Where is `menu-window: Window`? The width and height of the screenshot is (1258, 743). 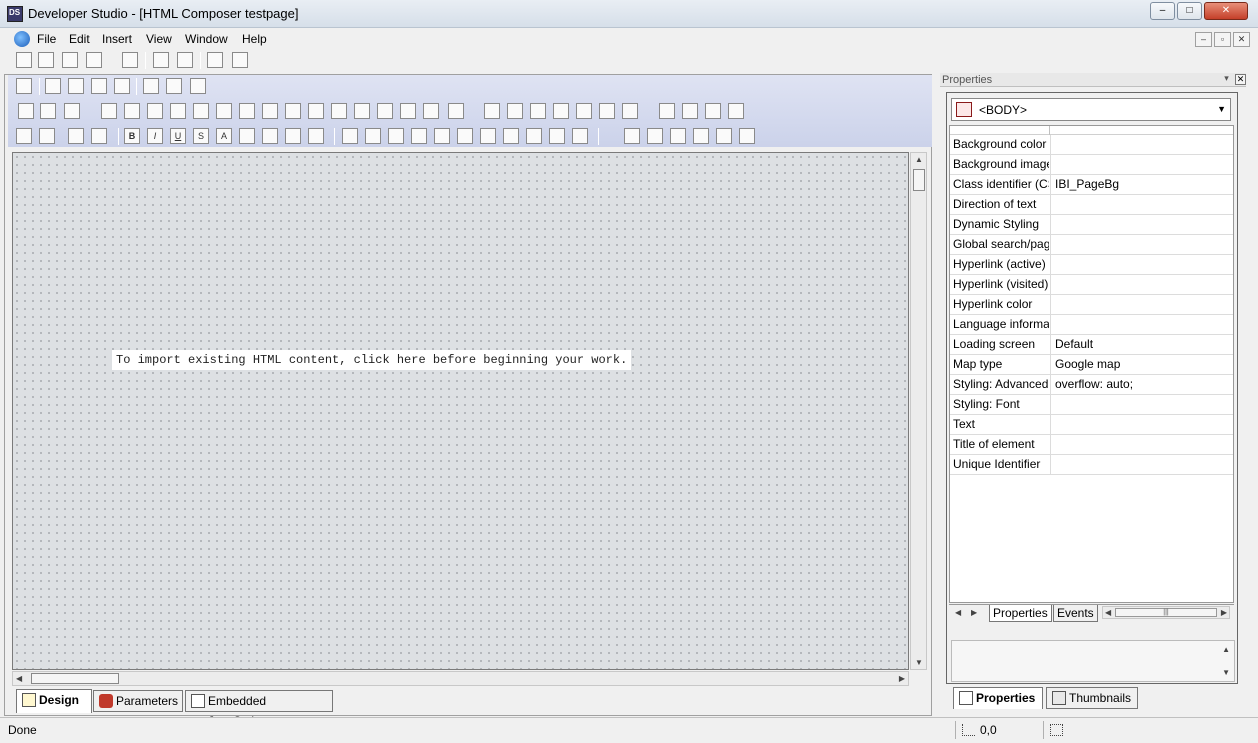
menu-window: Window is located at coordinates (206, 39).